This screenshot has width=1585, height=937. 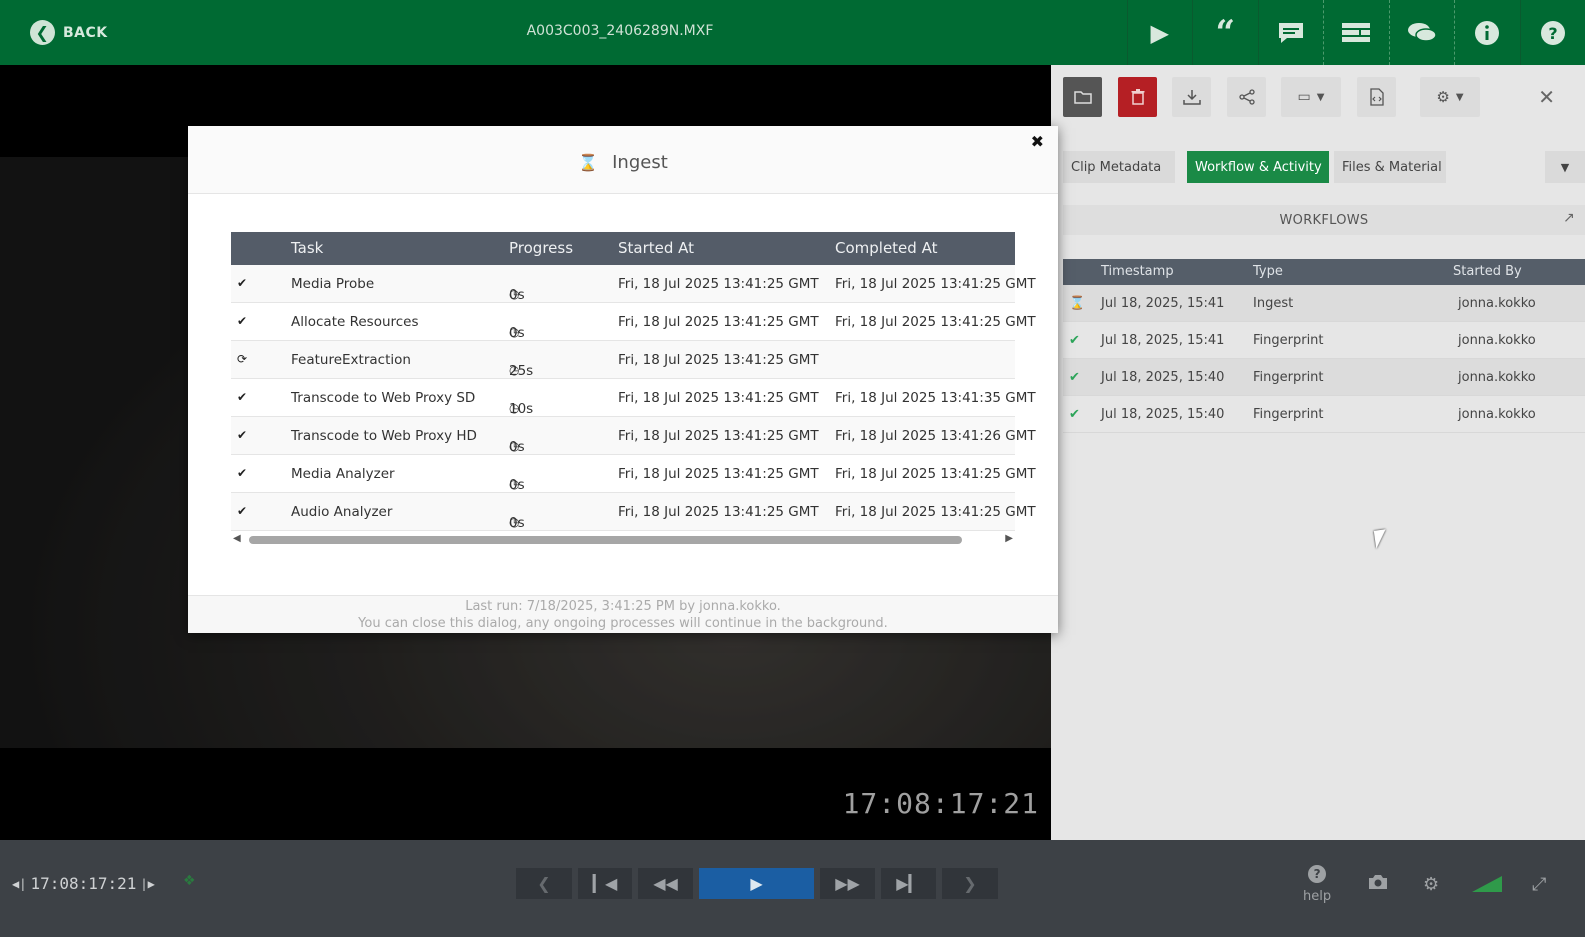 What do you see at coordinates (1539, 884) in the screenshot?
I see `fullscreen-icon: ⤢` at bounding box center [1539, 884].